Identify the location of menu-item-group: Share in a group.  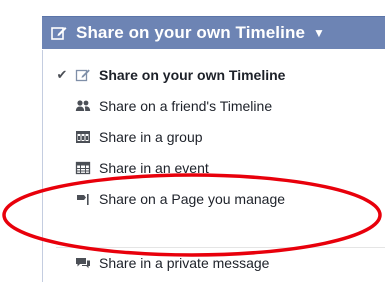
(203, 137).